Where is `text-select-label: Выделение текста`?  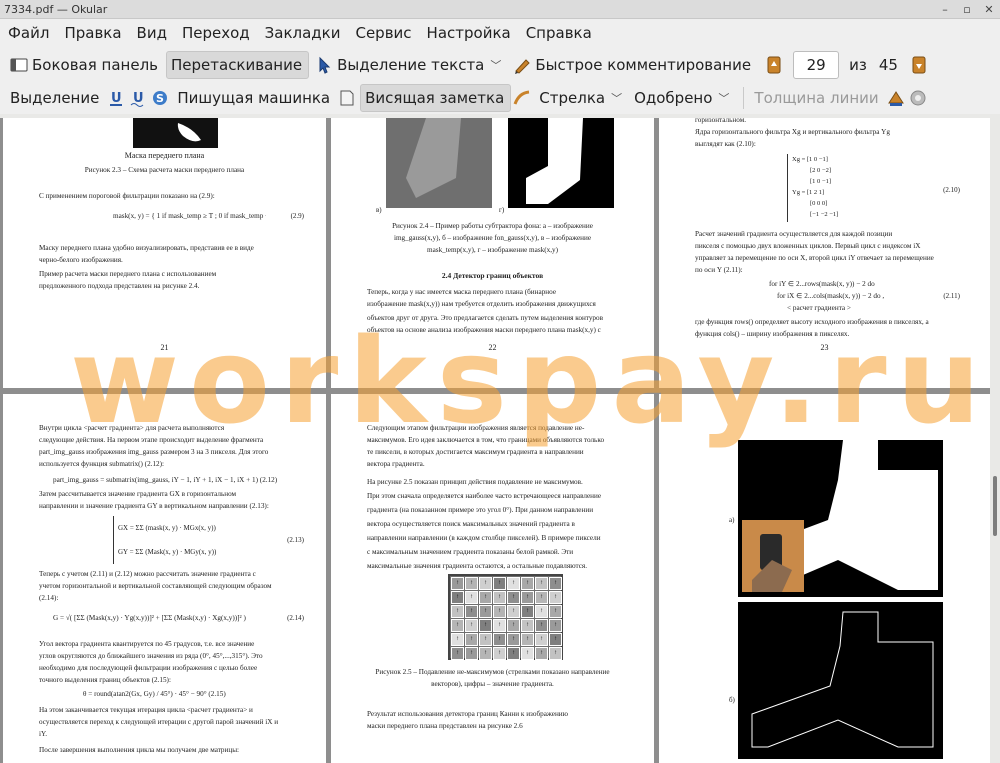 text-select-label: Выделение текста is located at coordinates (411, 64).